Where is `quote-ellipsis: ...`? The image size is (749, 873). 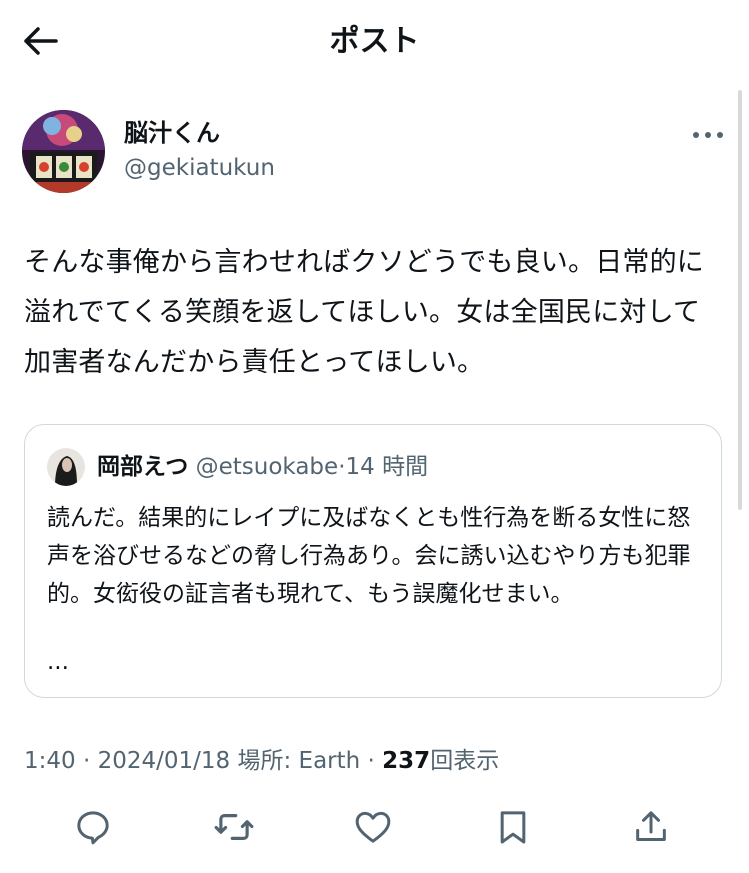
quote-ellipsis: ... is located at coordinates (58, 662).